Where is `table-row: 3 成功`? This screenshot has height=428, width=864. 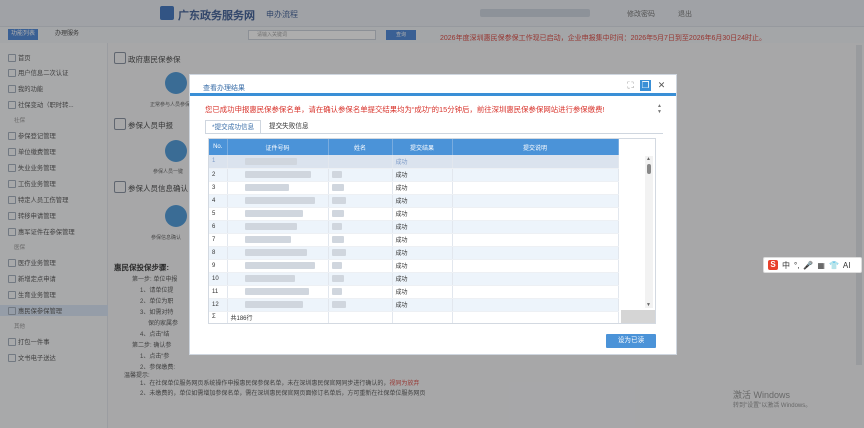 table-row: 3 成功 is located at coordinates (414, 188).